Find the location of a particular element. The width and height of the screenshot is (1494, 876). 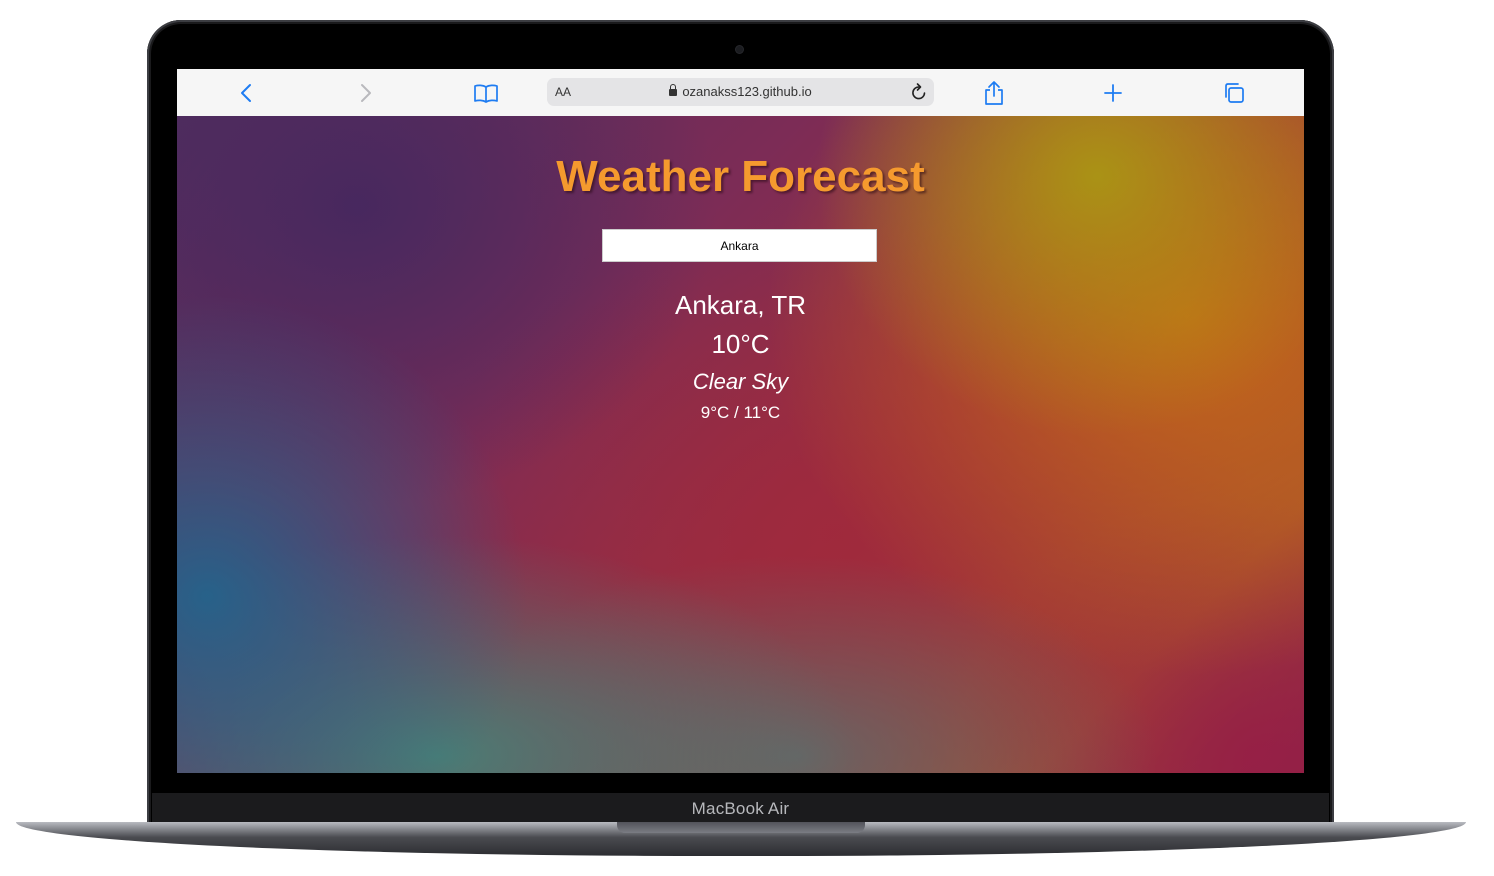

forward-icon is located at coordinates (366, 93).